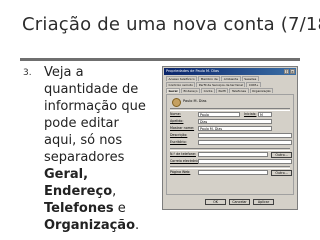  I want to click on web-page-field, so click(233, 172).